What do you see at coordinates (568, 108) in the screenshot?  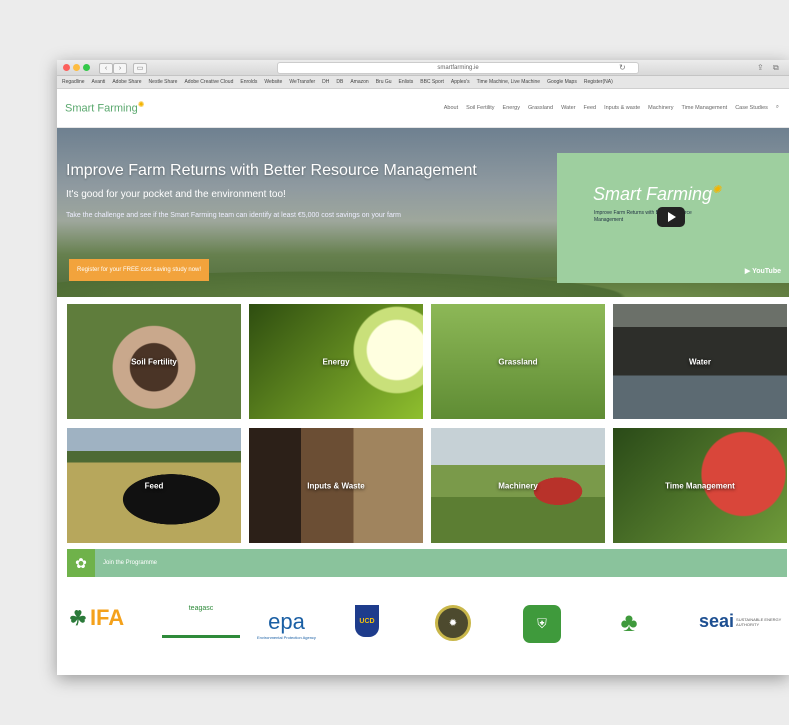 I see `nav-water: Water` at bounding box center [568, 108].